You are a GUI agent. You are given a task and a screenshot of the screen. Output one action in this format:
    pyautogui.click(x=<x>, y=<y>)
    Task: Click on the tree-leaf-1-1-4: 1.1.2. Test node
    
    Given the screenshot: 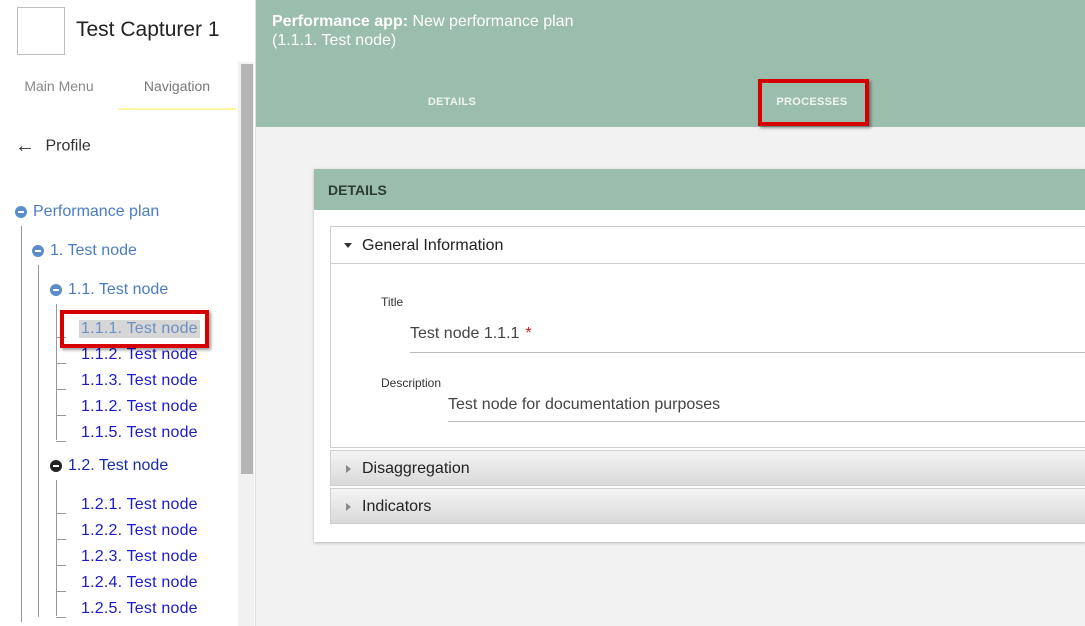 What is the action you would take?
    pyautogui.click(x=139, y=407)
    